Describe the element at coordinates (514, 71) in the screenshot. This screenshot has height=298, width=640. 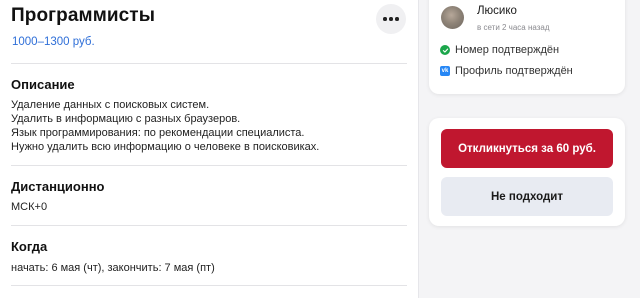
I see `profile-verified-label: Профиль подтверждён` at that location.